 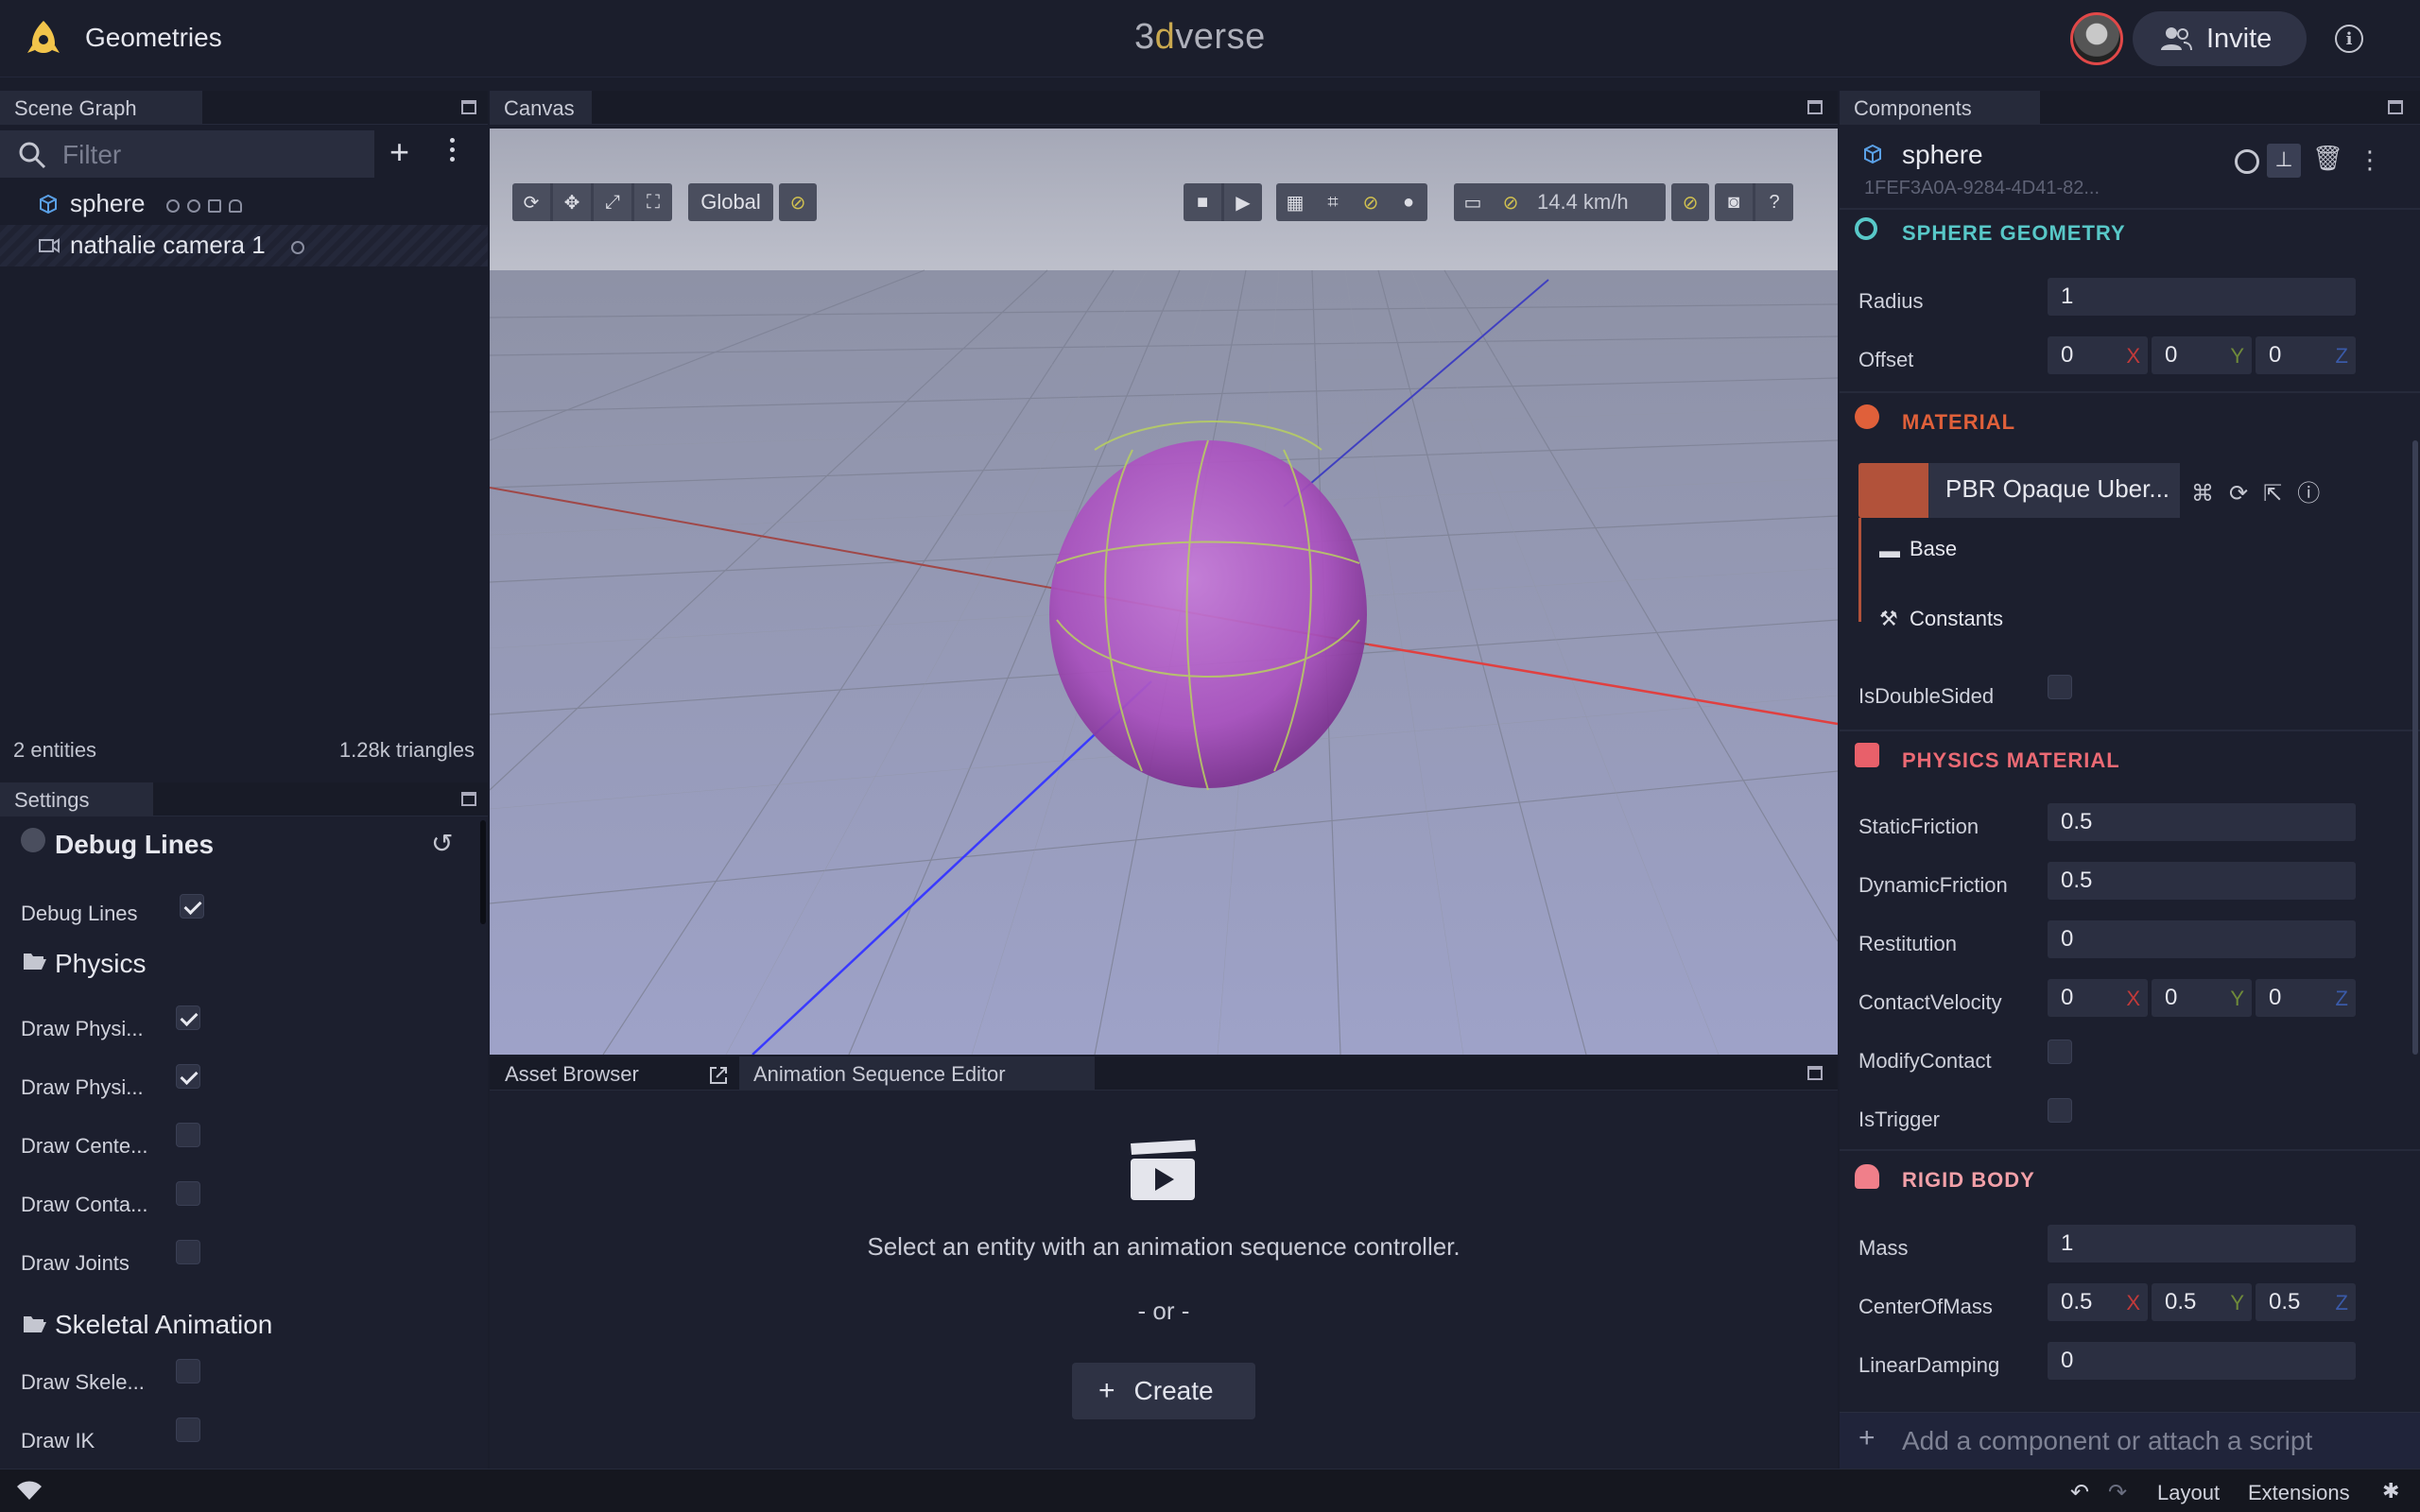 I want to click on more-vert-icon: ⋮, so click(x=2370, y=160).